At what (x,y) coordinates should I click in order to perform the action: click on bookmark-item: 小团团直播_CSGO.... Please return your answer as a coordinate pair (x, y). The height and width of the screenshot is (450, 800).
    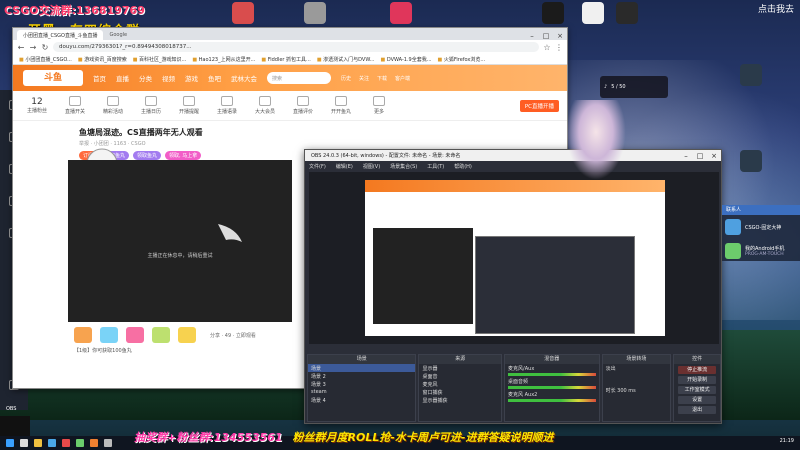
    Looking at the image, I should click on (45, 59).